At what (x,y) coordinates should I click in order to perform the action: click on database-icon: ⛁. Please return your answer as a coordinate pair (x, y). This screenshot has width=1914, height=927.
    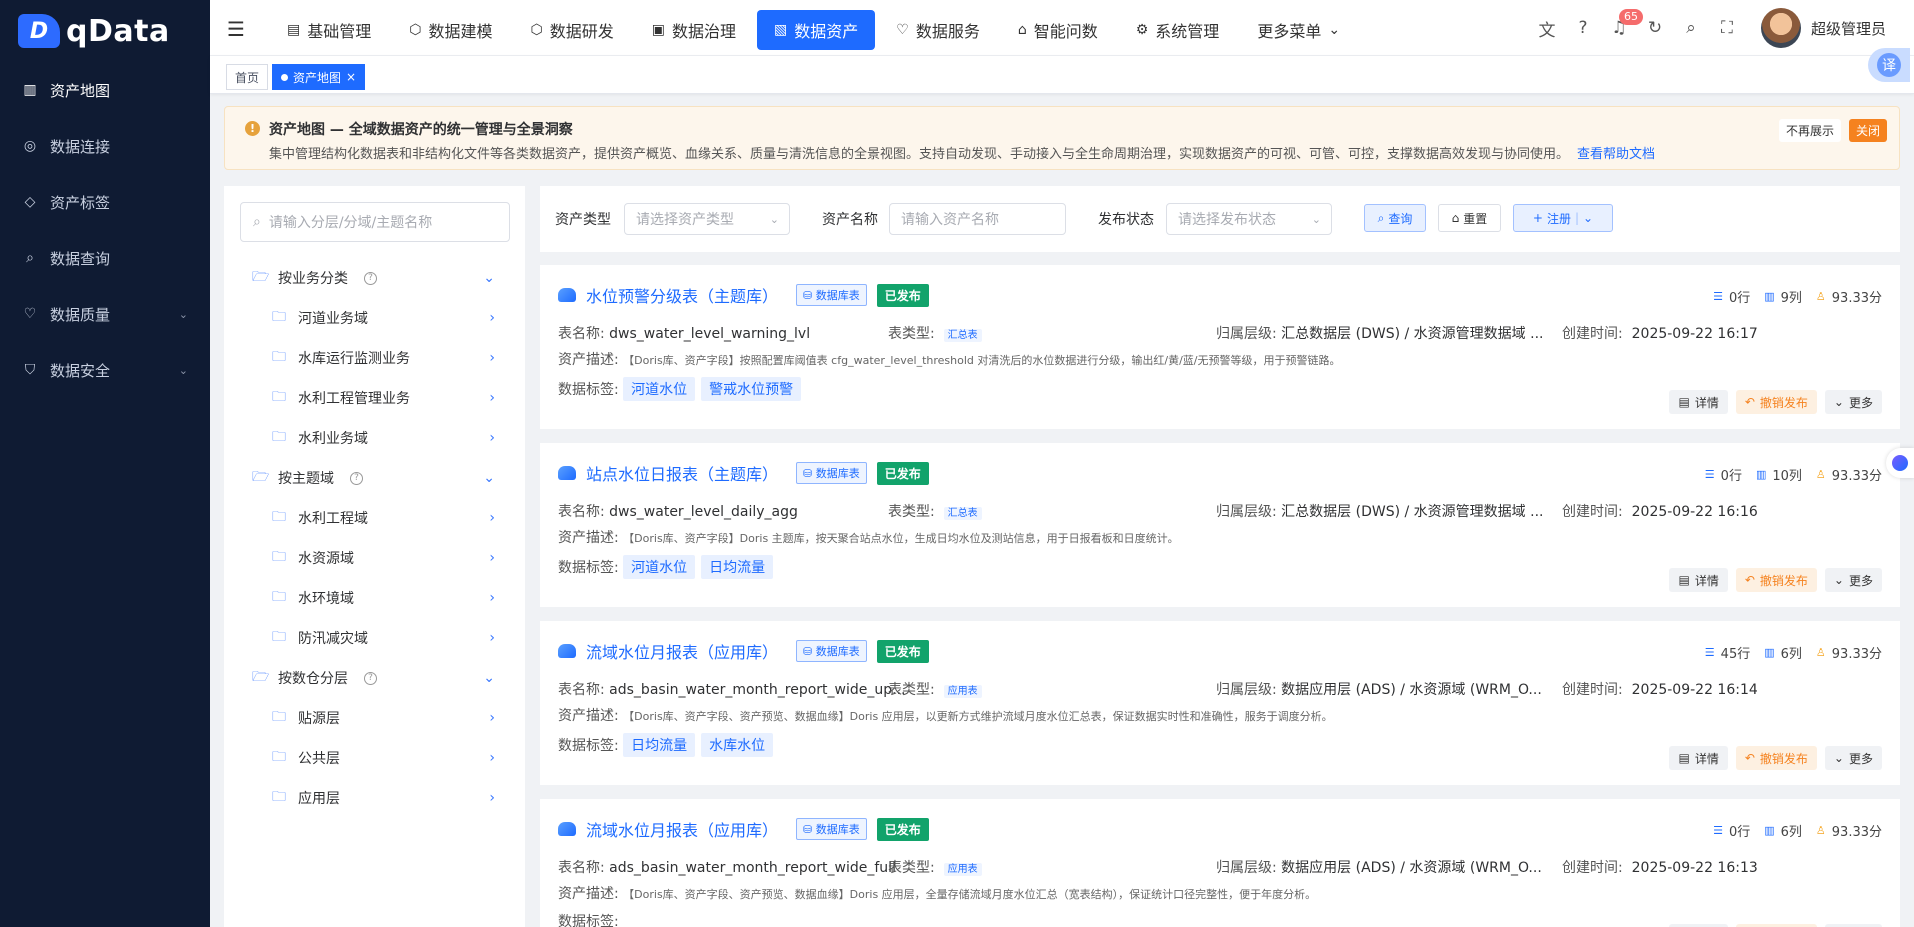
    Looking at the image, I should click on (808, 651).